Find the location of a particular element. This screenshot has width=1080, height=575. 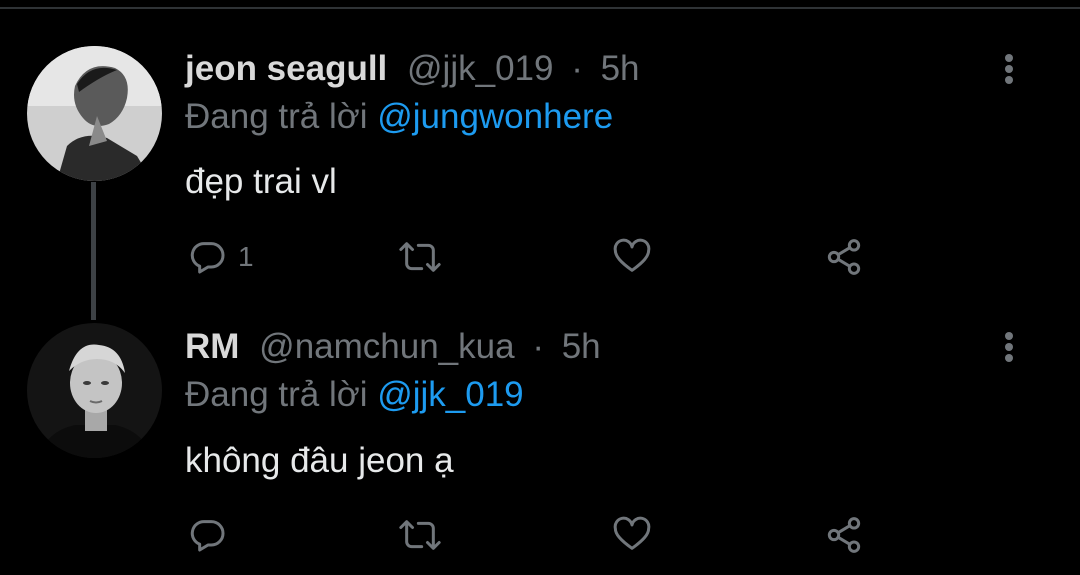

reply-button: 1 is located at coordinates (221, 257).